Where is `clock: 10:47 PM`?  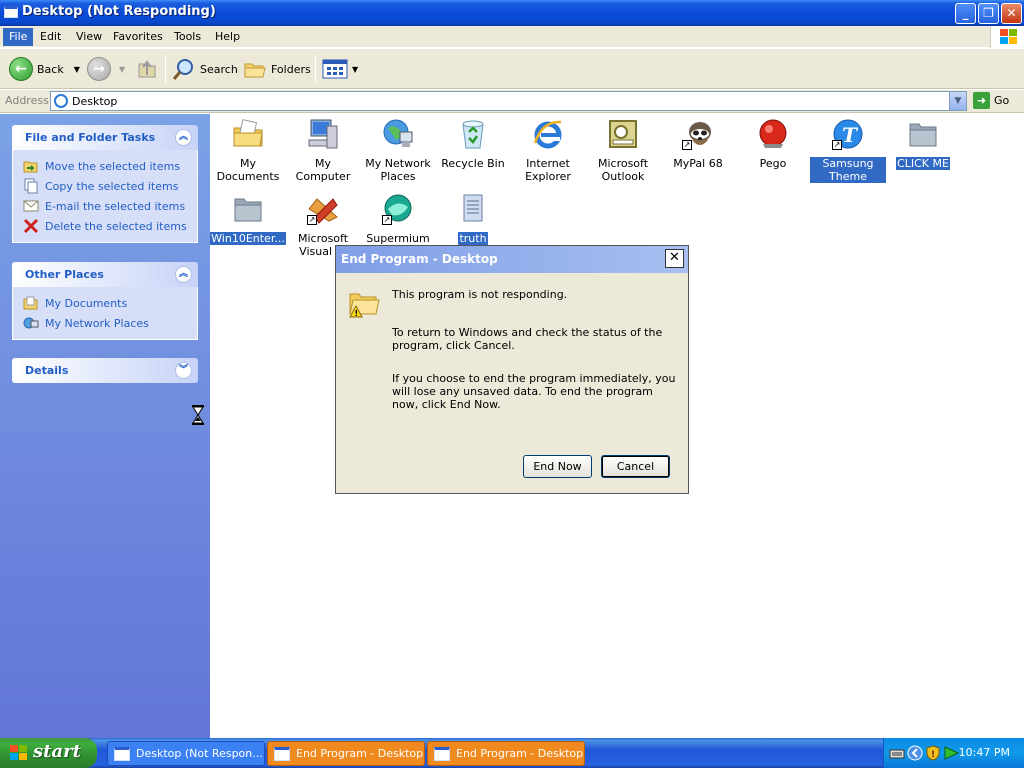
clock: 10:47 PM is located at coordinates (984, 752).